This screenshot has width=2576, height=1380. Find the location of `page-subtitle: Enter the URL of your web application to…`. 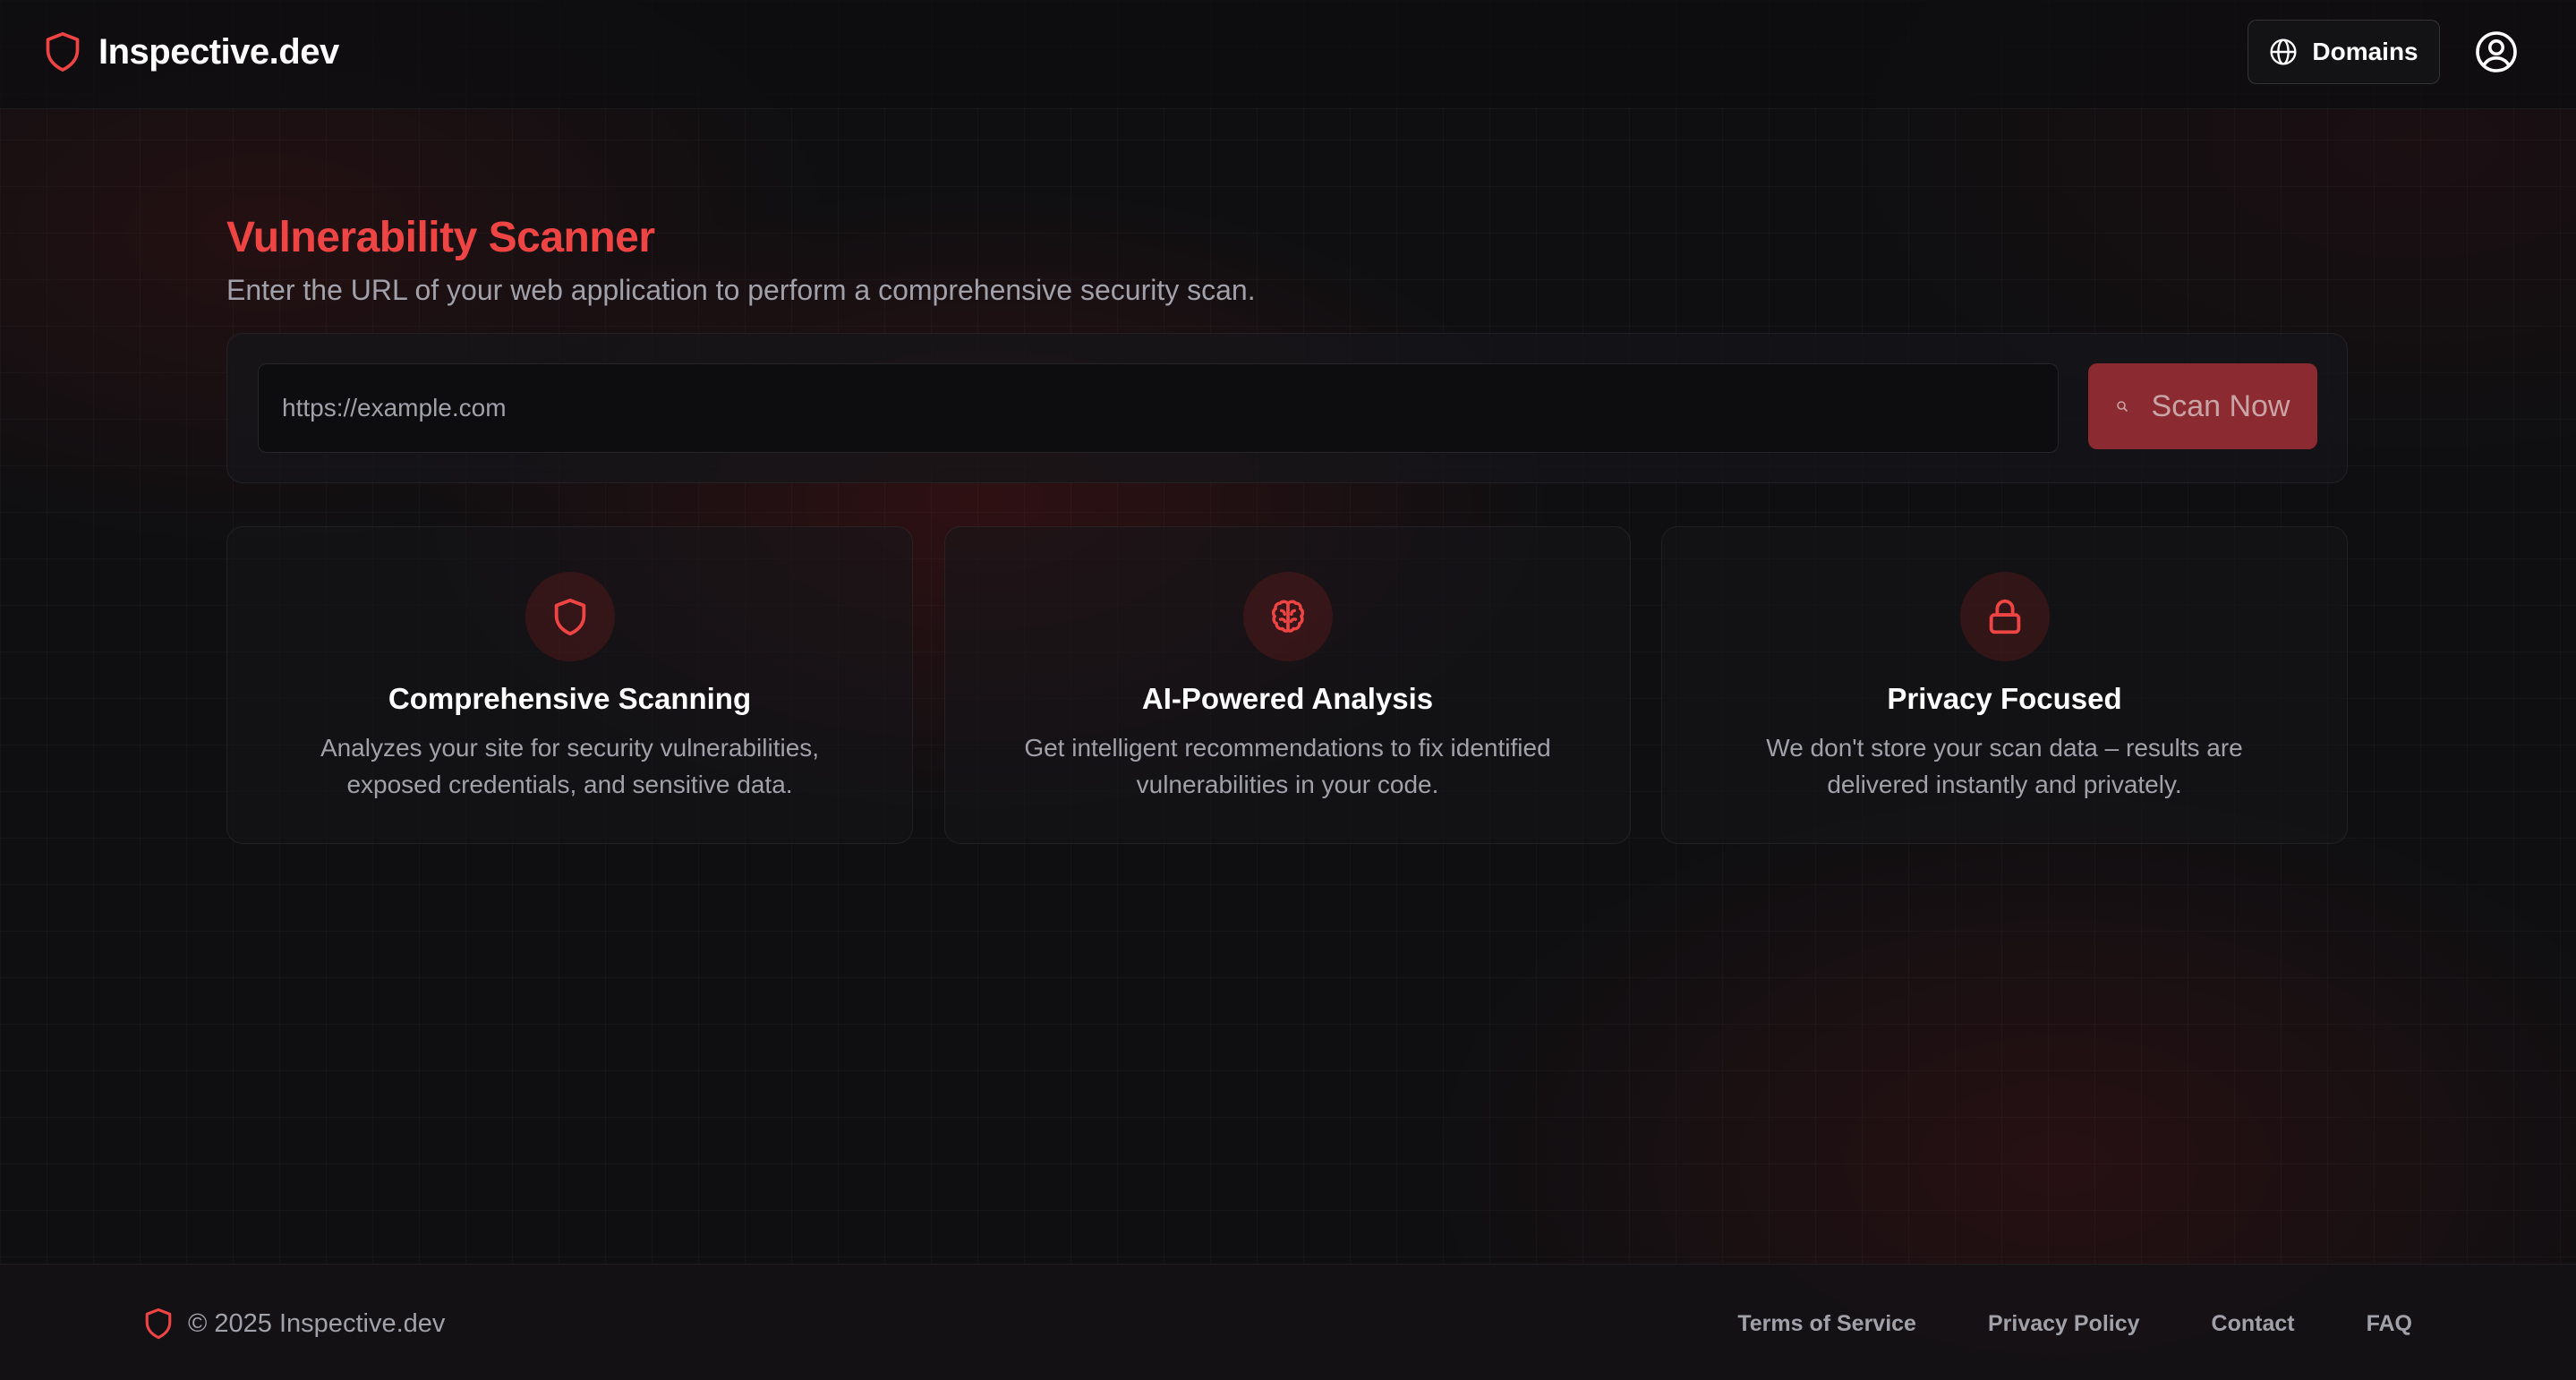

page-subtitle: Enter the URL of your web application to… is located at coordinates (741, 290).